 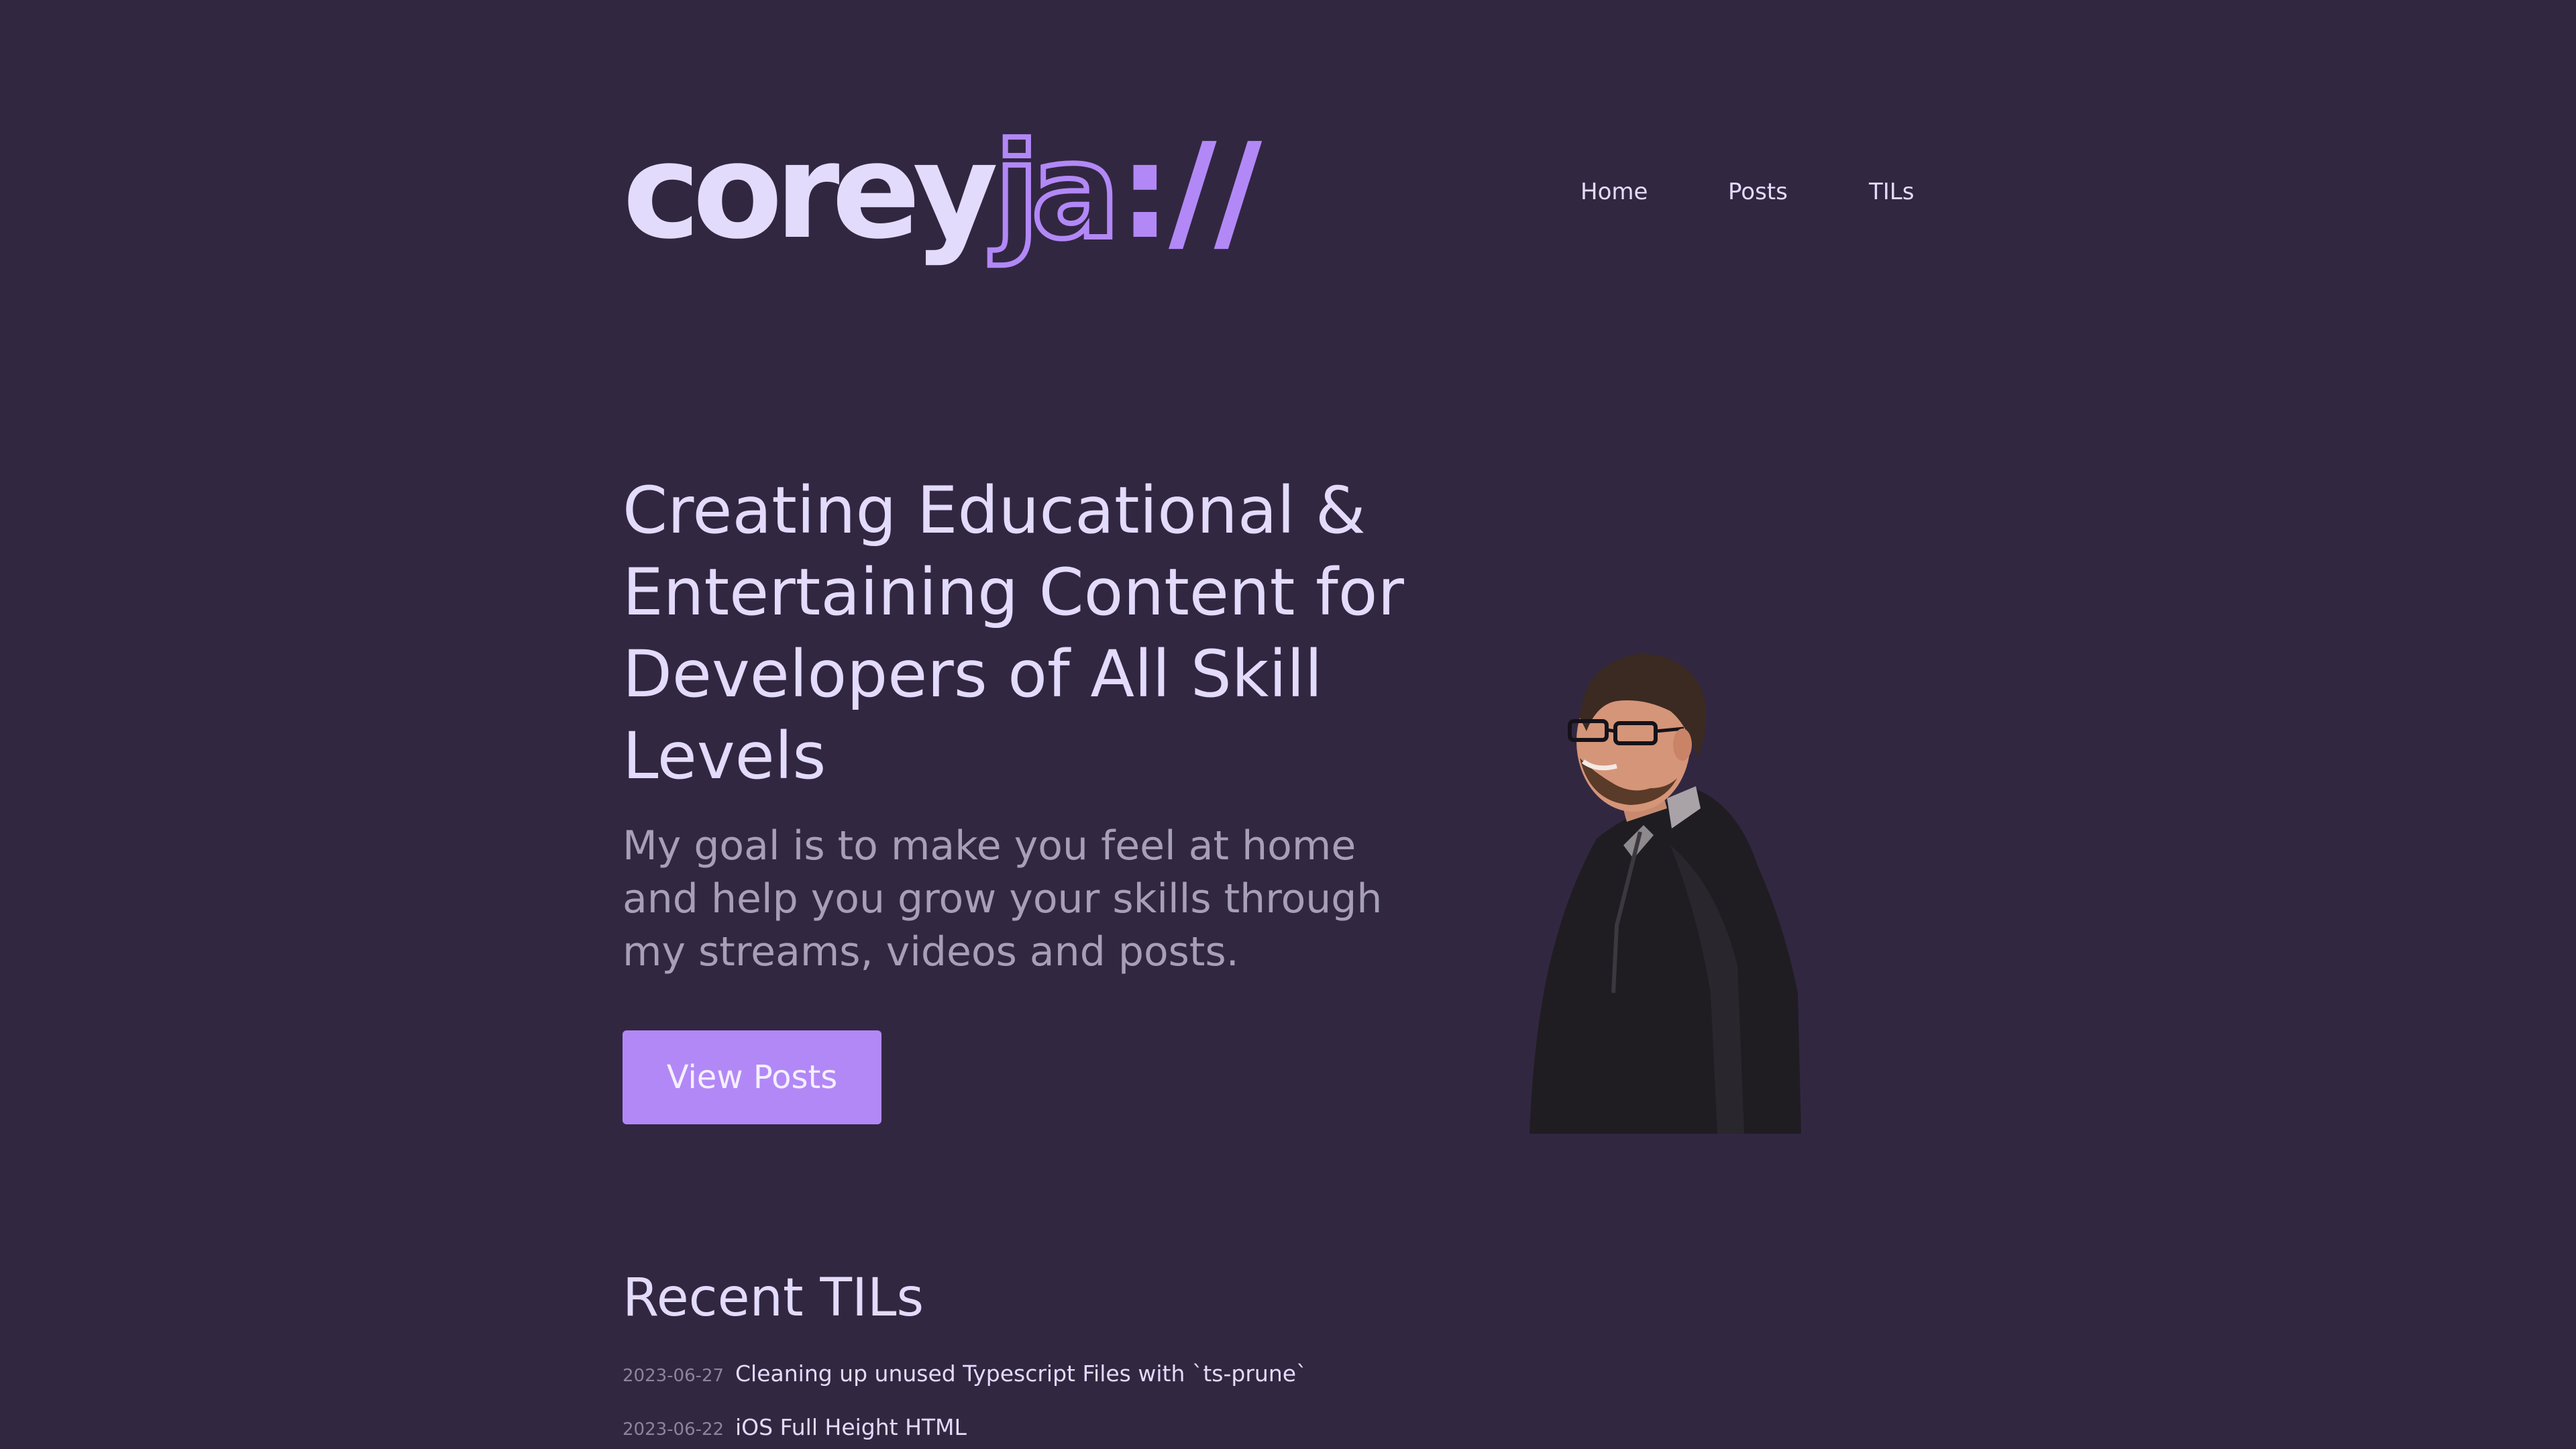 I want to click on logo-text-corey: corey, so click(x=810, y=191).